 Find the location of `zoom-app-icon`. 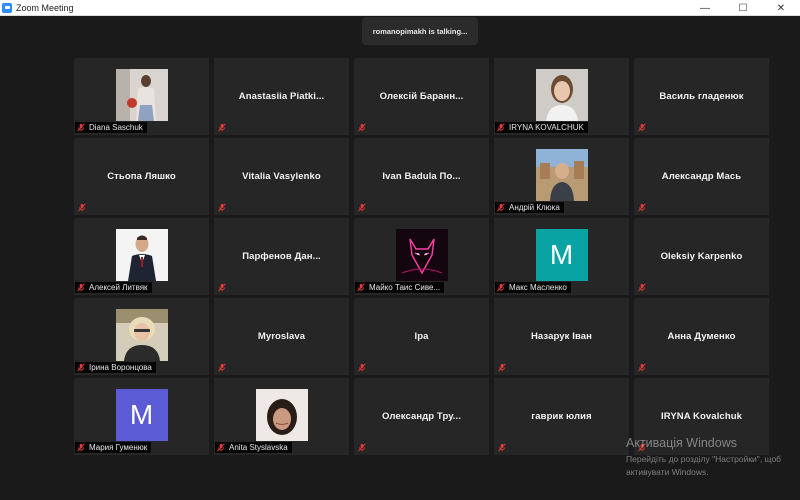

zoom-app-icon is located at coordinates (7, 7).